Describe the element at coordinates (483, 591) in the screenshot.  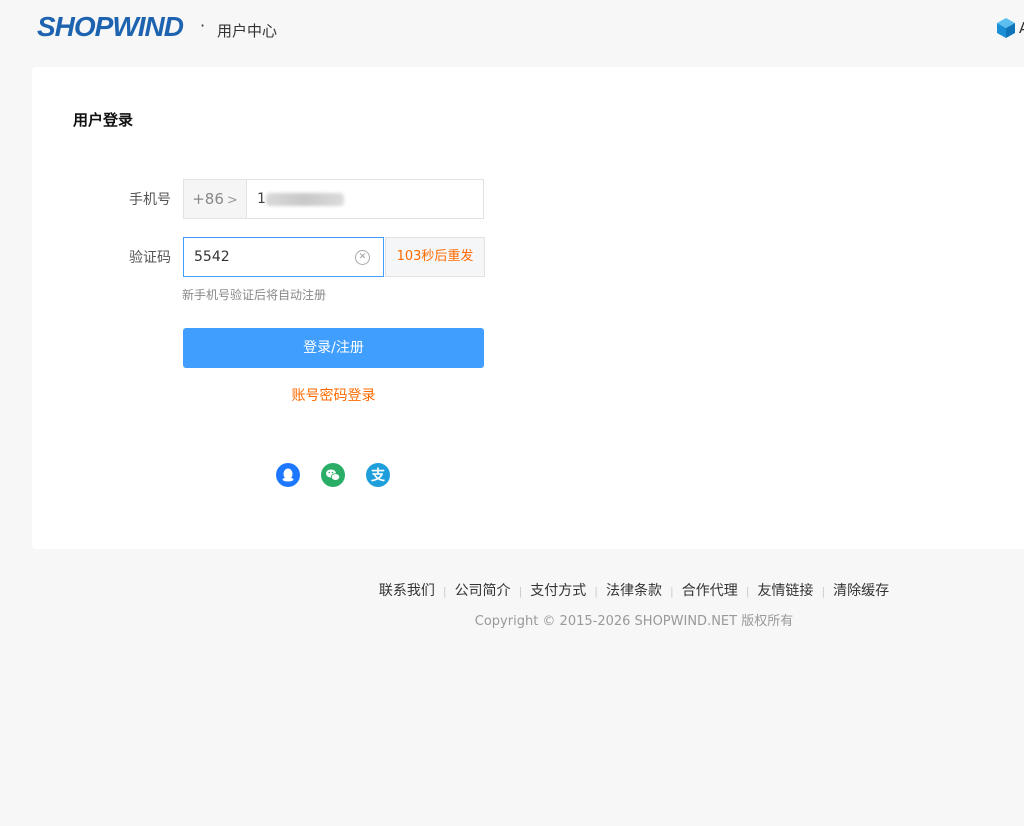
I see `footer-link-about: 公司简介` at that location.